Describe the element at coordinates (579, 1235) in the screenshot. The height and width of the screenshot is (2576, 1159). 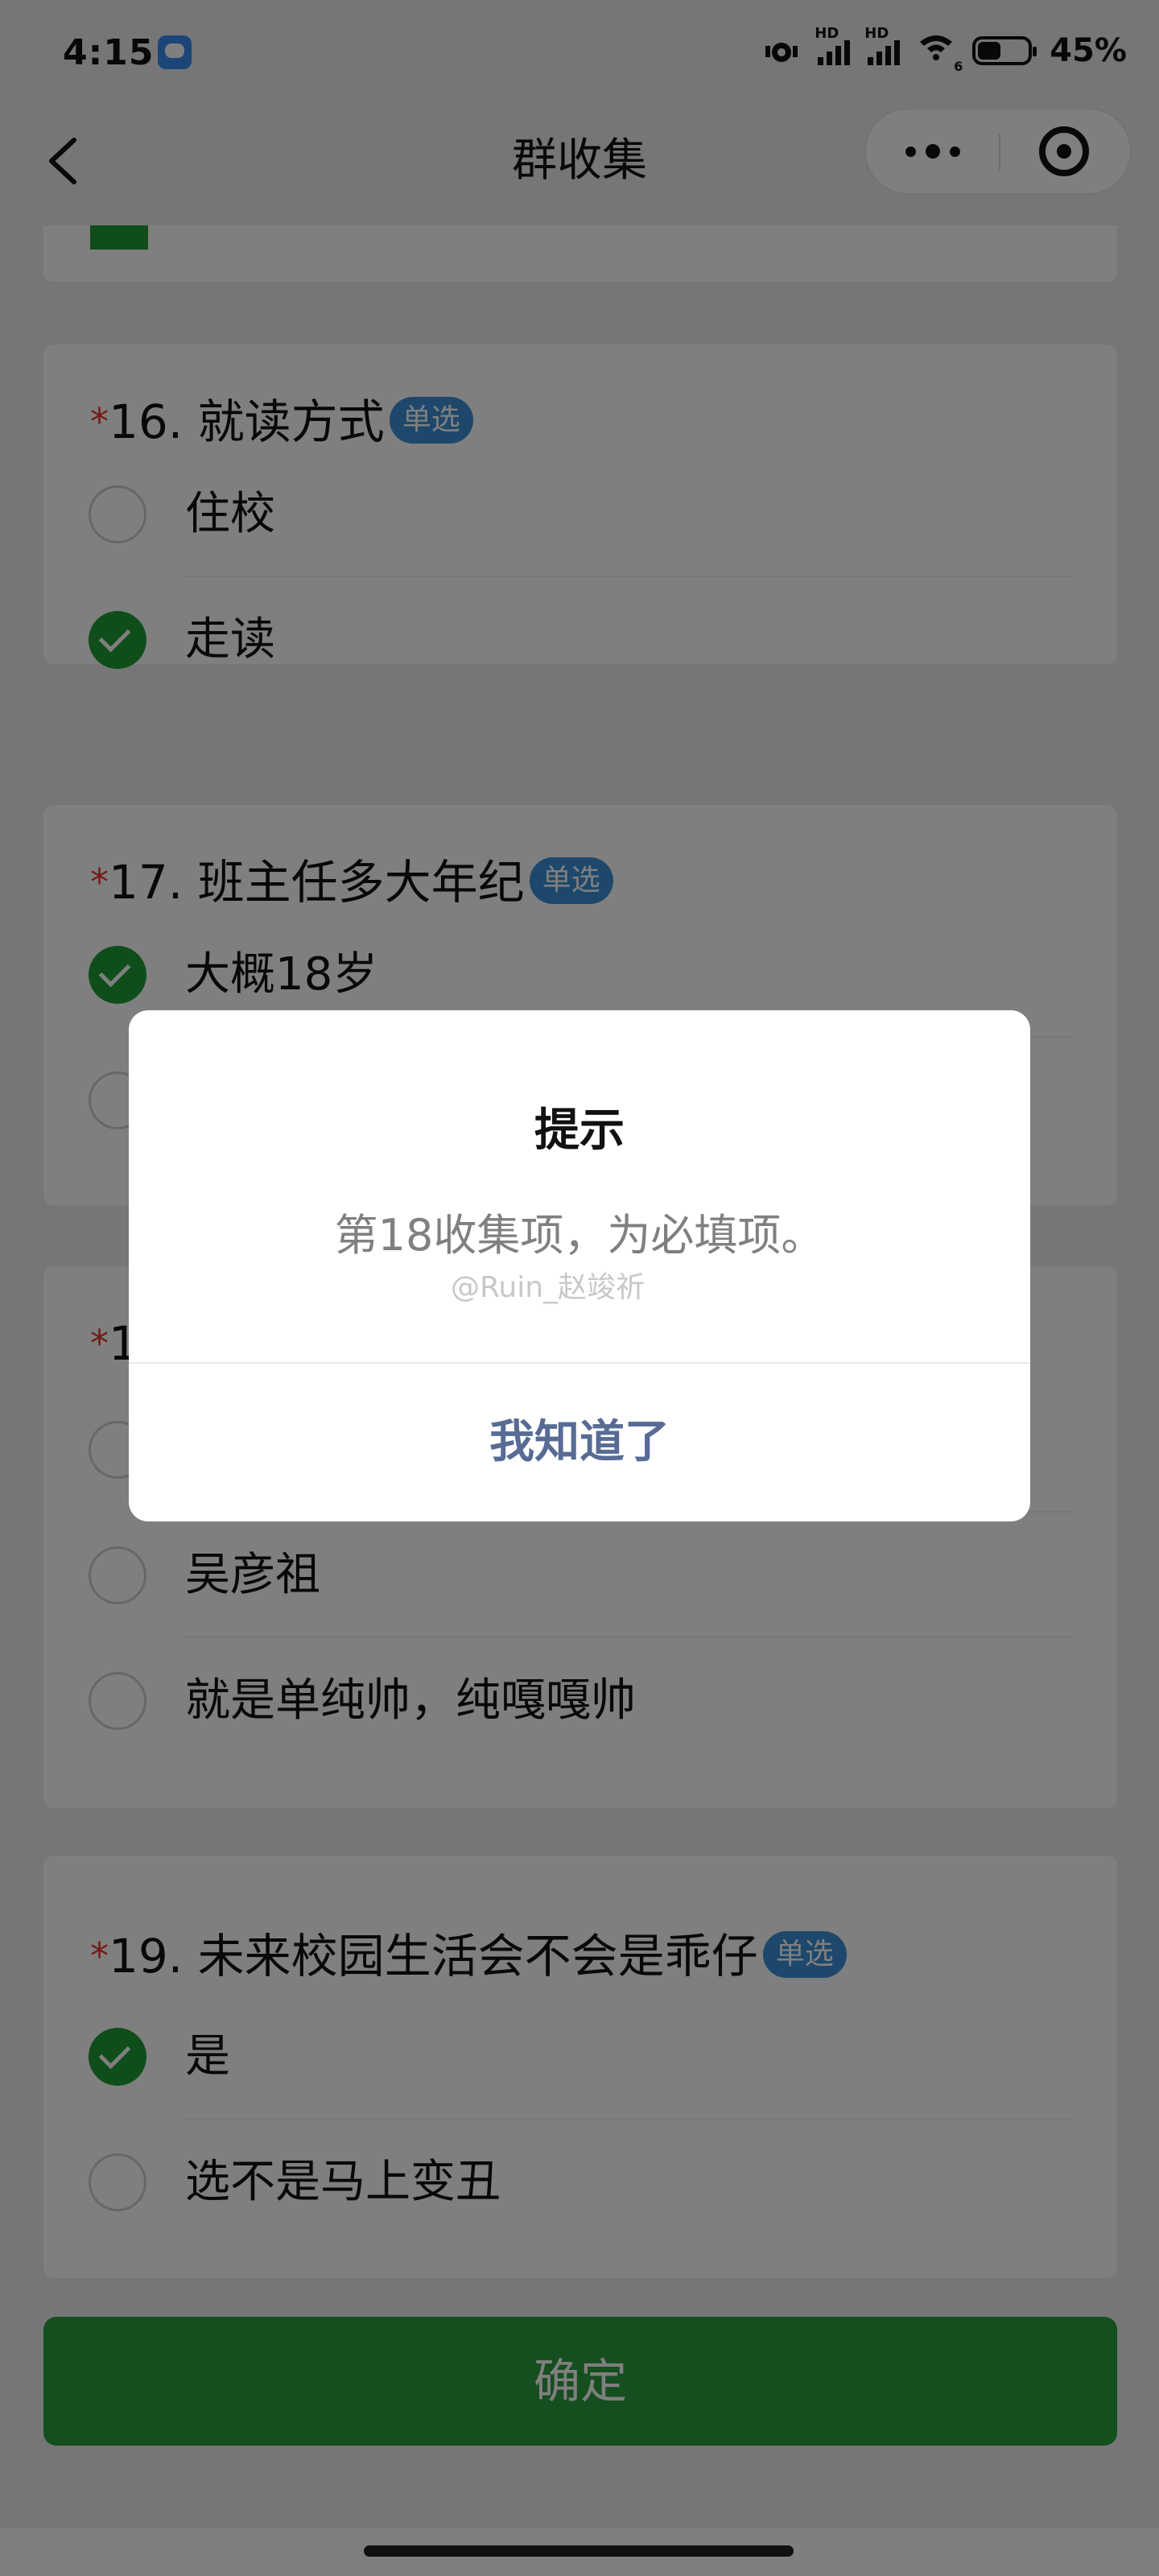
I see `dialog-message: 第18收集项，为必填项。` at that location.